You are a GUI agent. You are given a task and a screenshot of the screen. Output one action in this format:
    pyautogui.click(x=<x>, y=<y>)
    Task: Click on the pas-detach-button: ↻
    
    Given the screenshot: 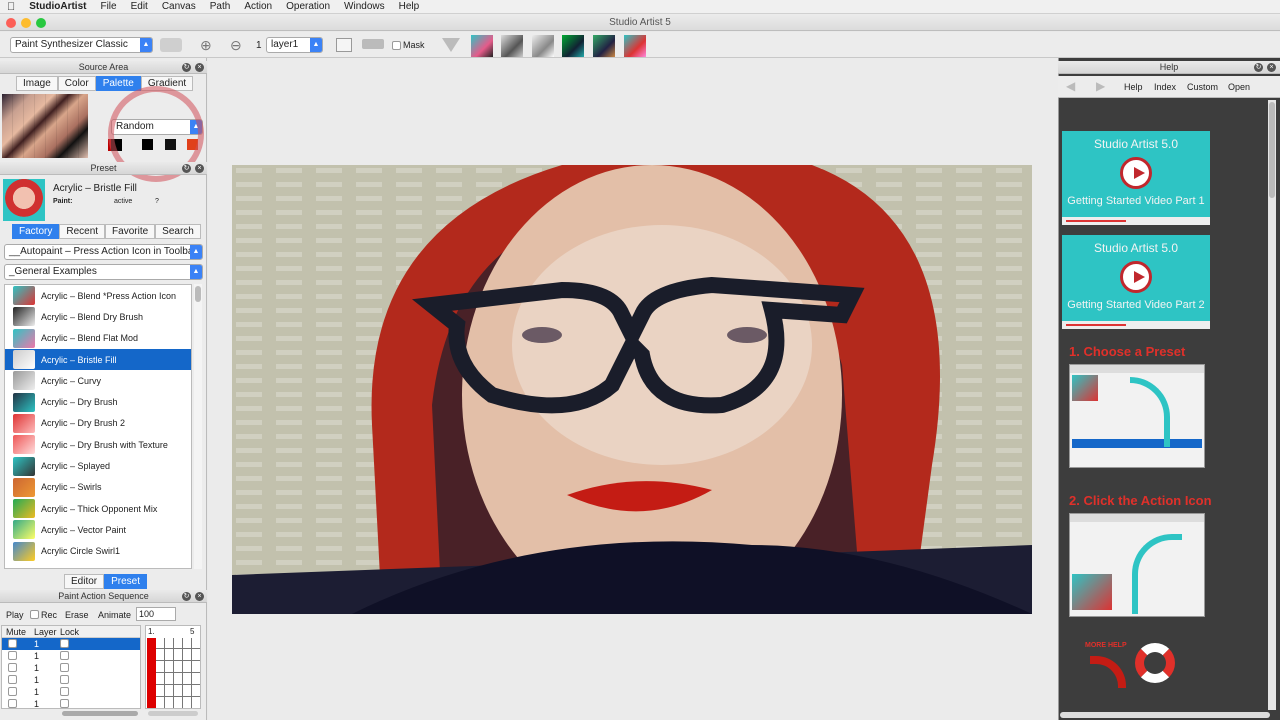 What is the action you would take?
    pyautogui.click(x=186, y=596)
    